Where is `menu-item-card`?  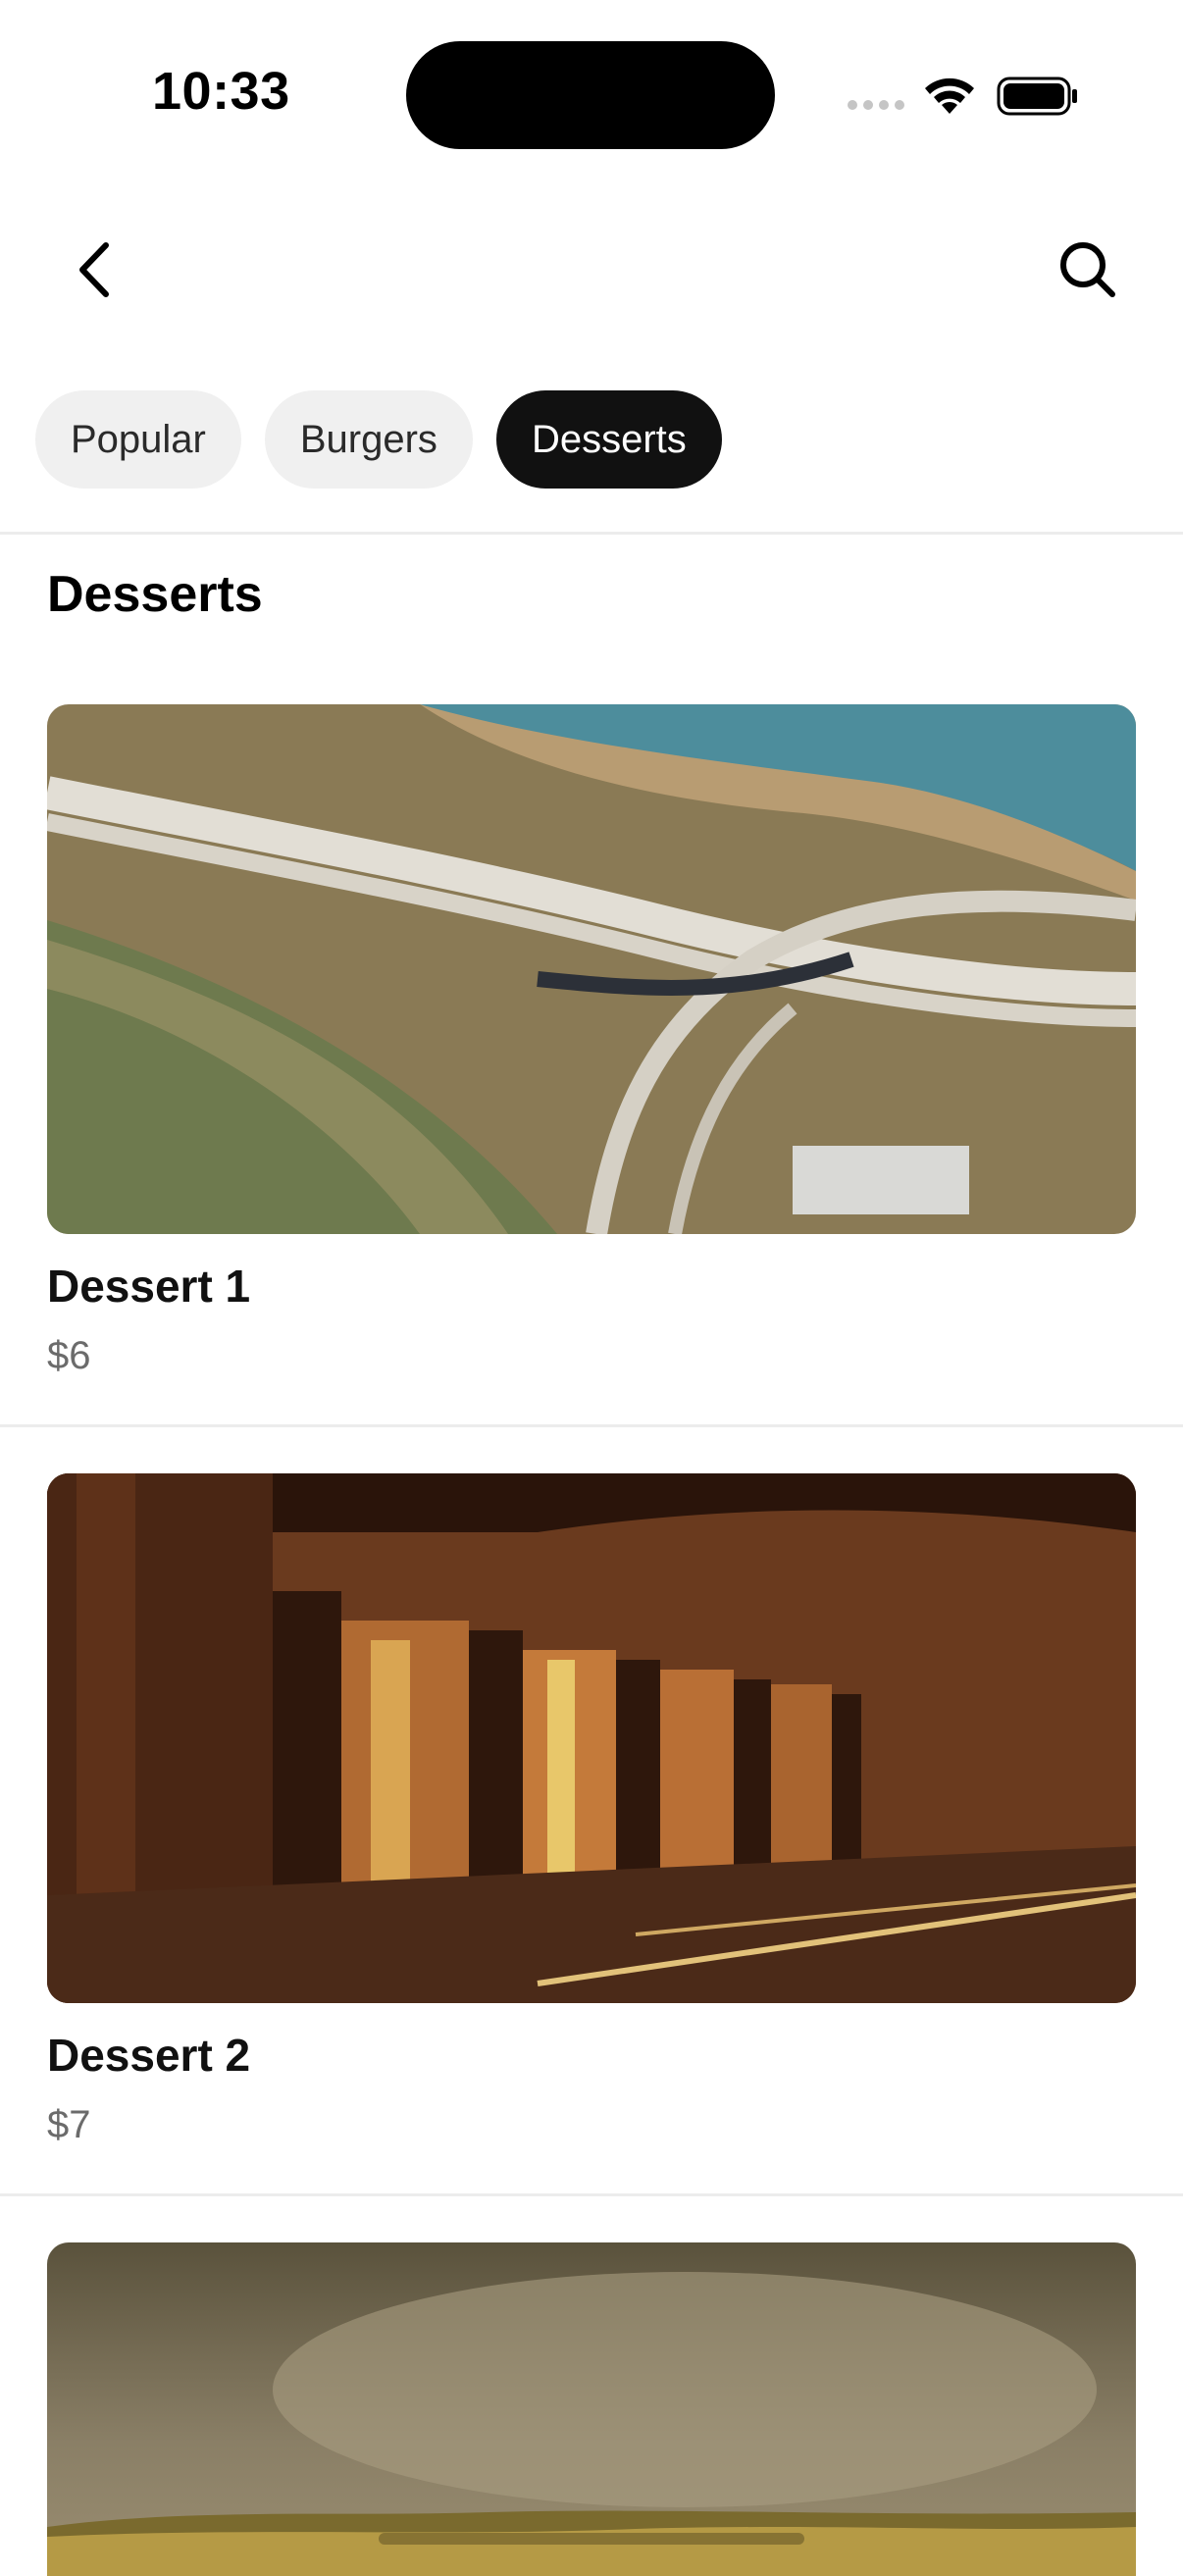 menu-item-card is located at coordinates (591, 2409).